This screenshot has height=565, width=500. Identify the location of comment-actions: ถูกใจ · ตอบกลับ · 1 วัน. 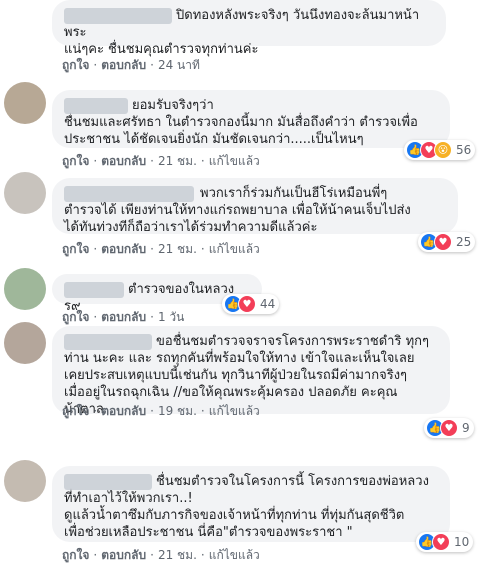
(123, 317).